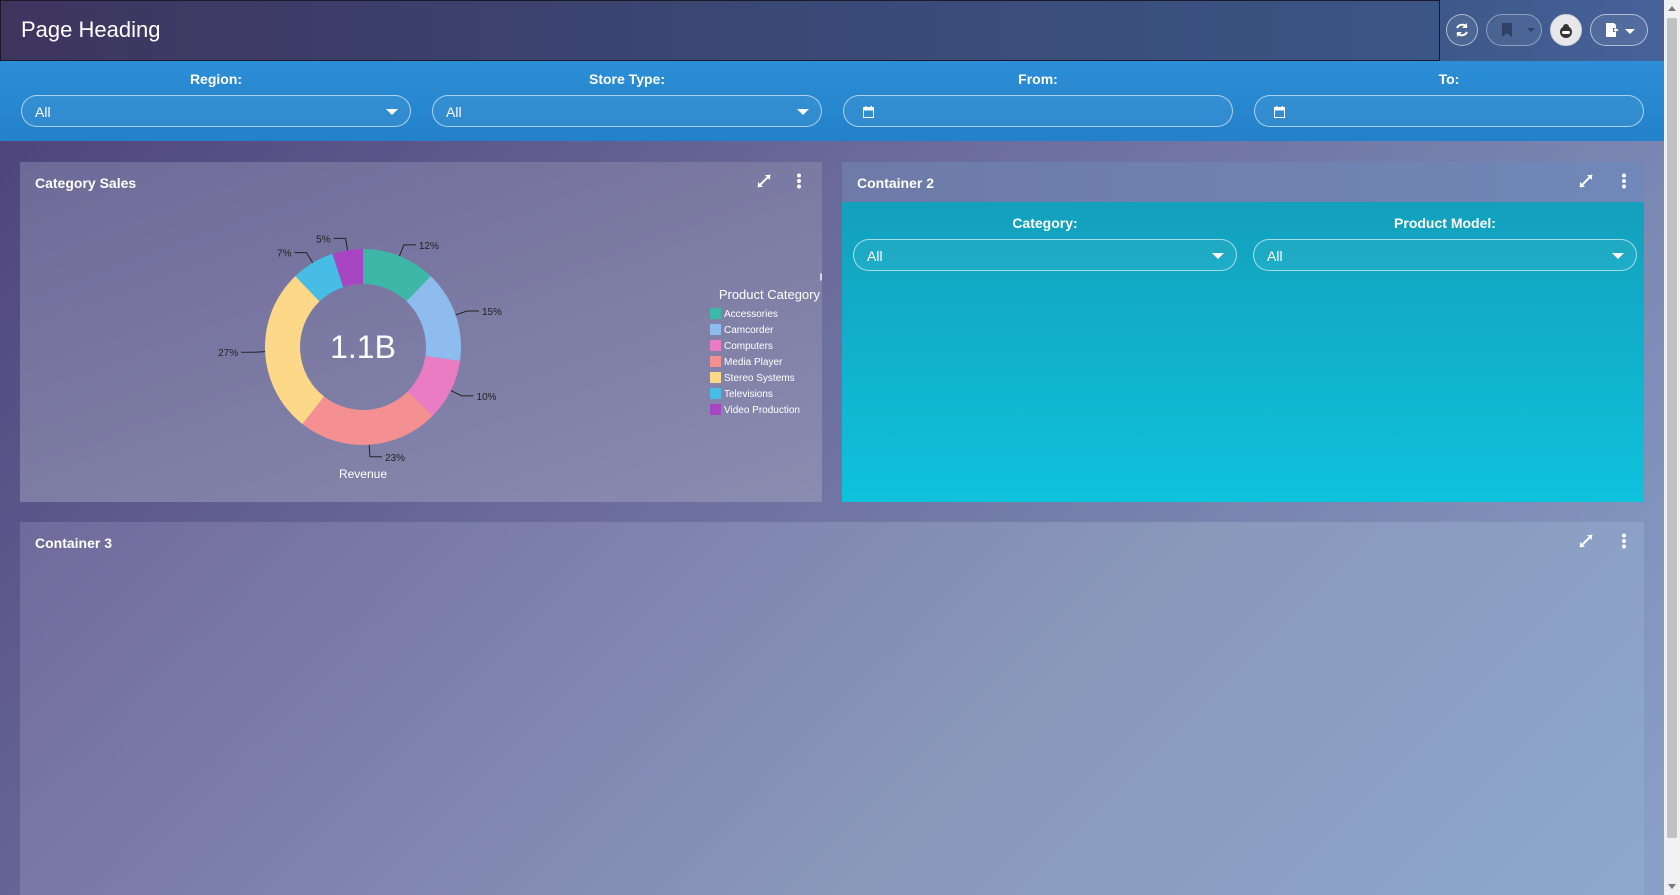  I want to click on store-type-select: All, so click(627, 111).